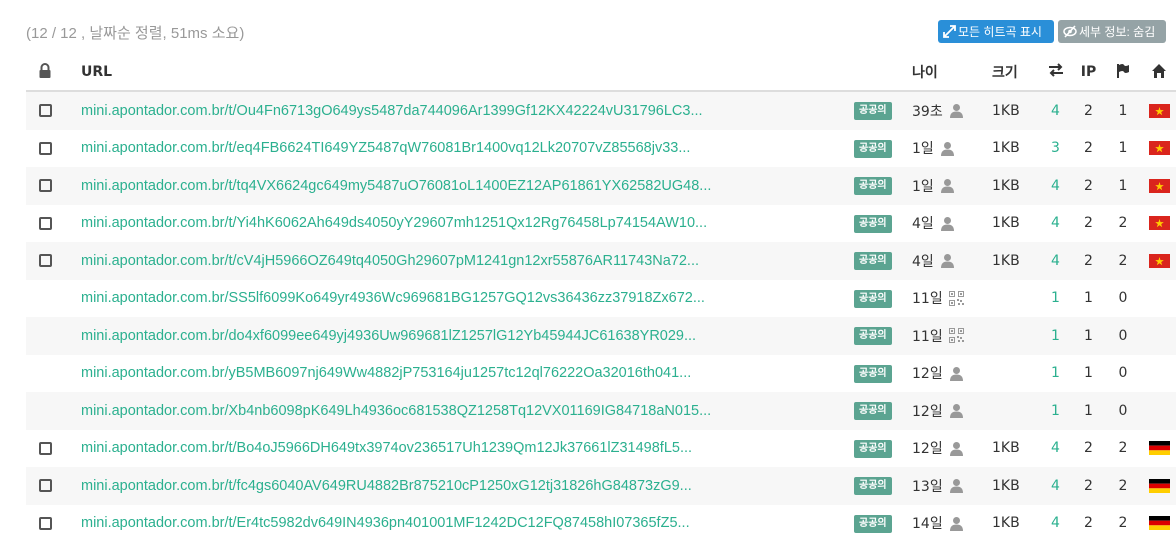 The height and width of the screenshot is (553, 1176). What do you see at coordinates (952, 149) in the screenshot?
I see `age-cell: 1일` at bounding box center [952, 149].